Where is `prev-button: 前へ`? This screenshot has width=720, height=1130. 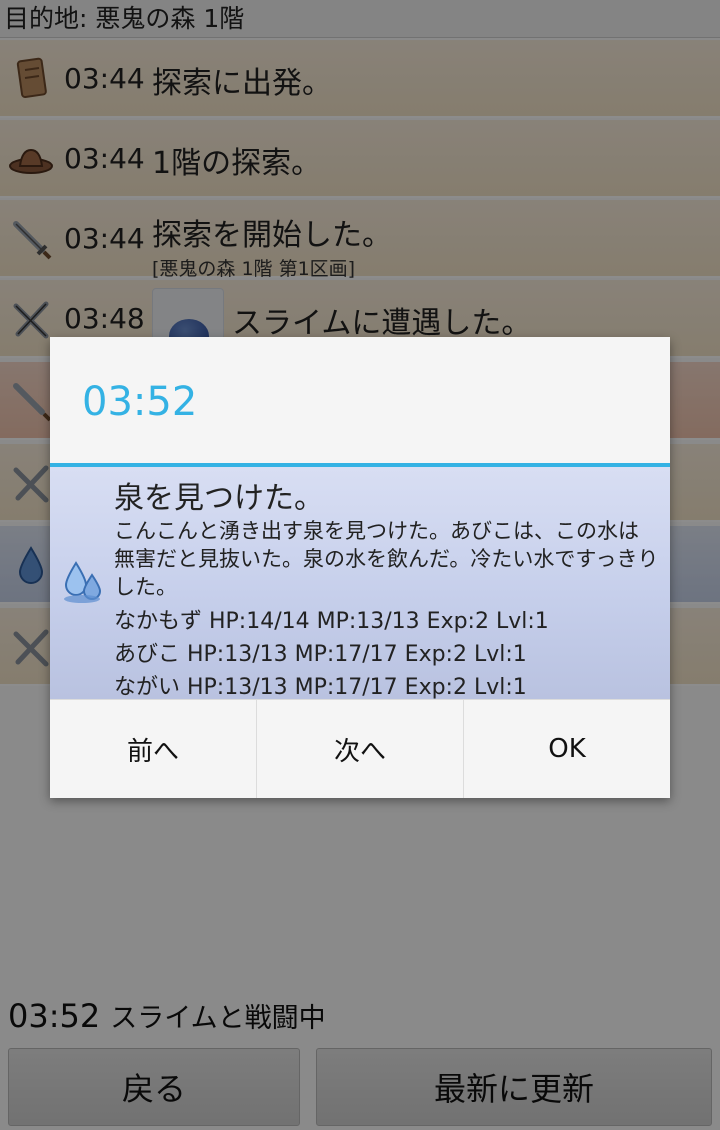 prev-button: 前へ is located at coordinates (153, 749).